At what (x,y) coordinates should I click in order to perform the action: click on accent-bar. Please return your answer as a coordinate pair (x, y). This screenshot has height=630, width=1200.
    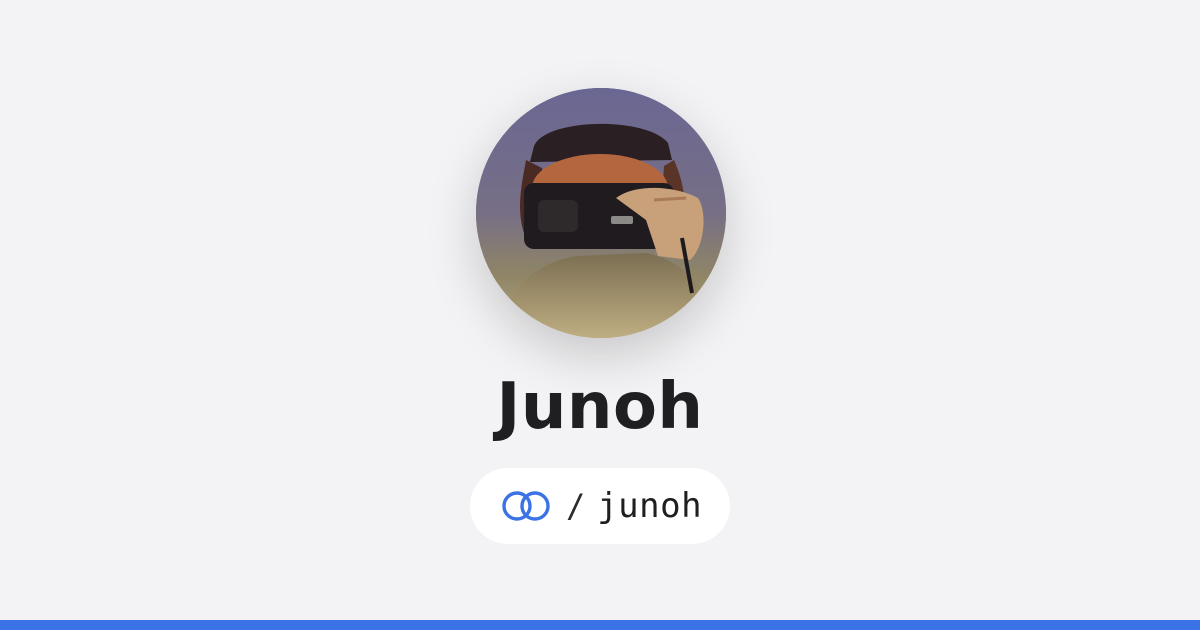
    Looking at the image, I should click on (600, 625).